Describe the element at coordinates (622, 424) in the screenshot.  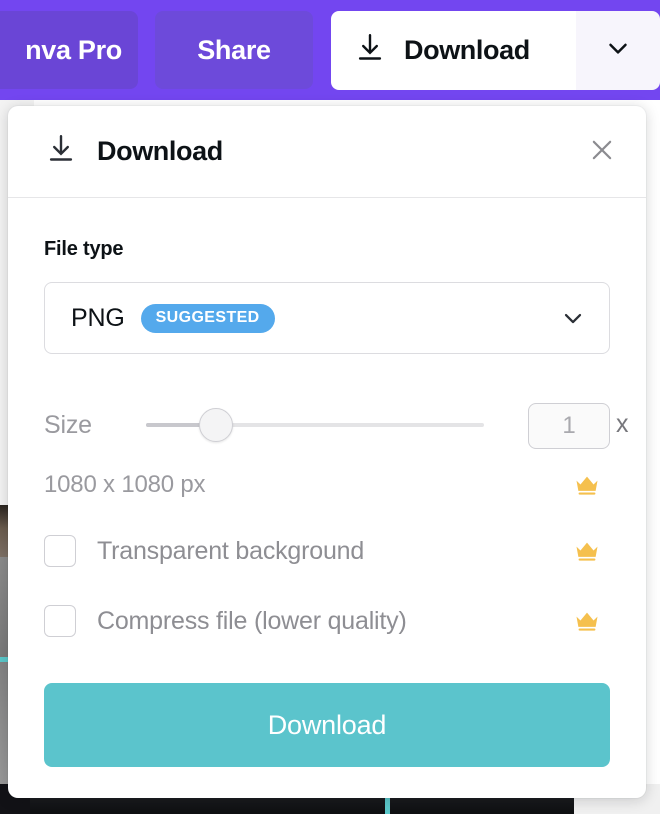
I see `size-unit-label: x` at that location.